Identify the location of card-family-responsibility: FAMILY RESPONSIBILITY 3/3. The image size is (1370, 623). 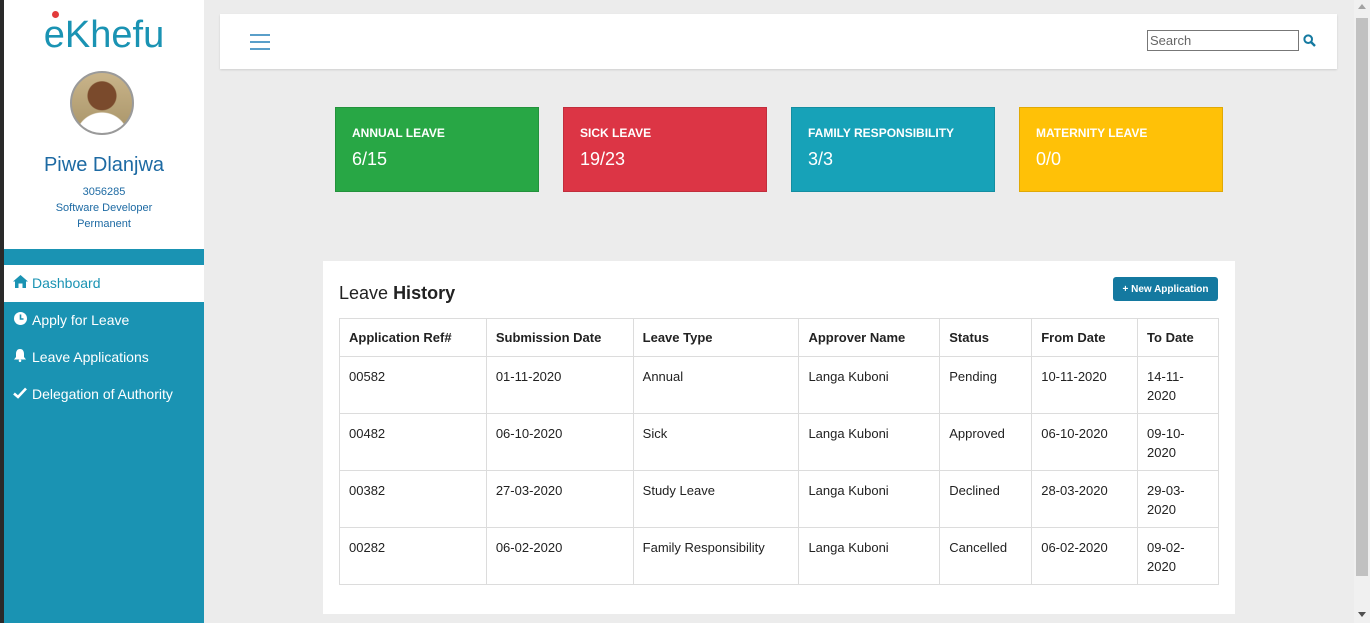
(893, 149).